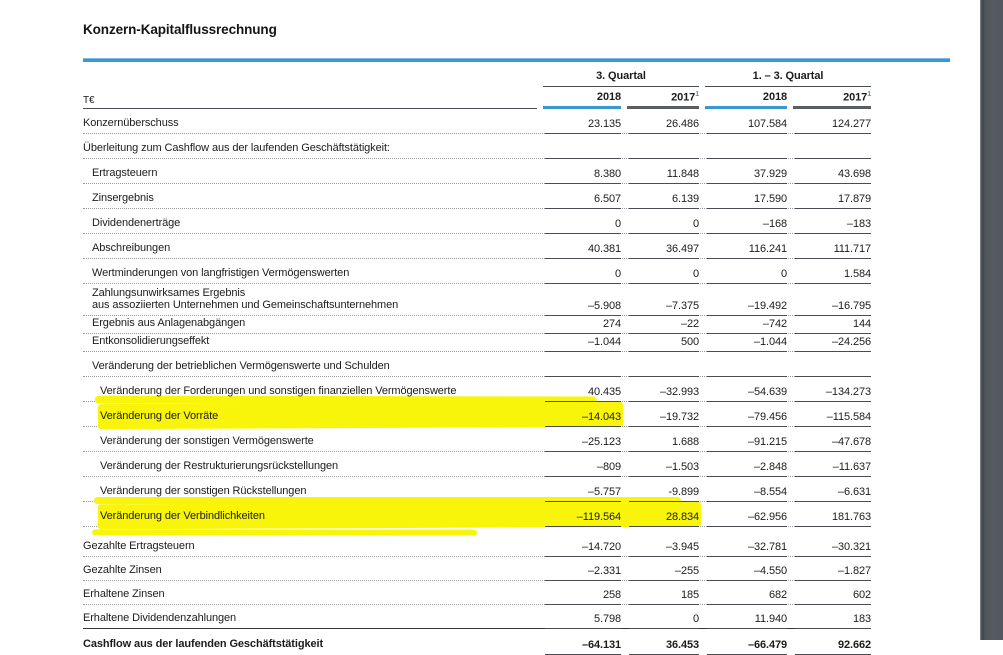 This screenshot has height=655, width=1003. What do you see at coordinates (579, 325) in the screenshot?
I see `row-value: 274` at bounding box center [579, 325].